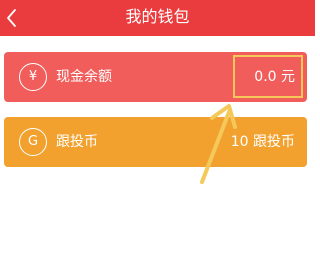 The height and width of the screenshot is (272, 320). I want to click on highlight-annotation-box, so click(268, 76).